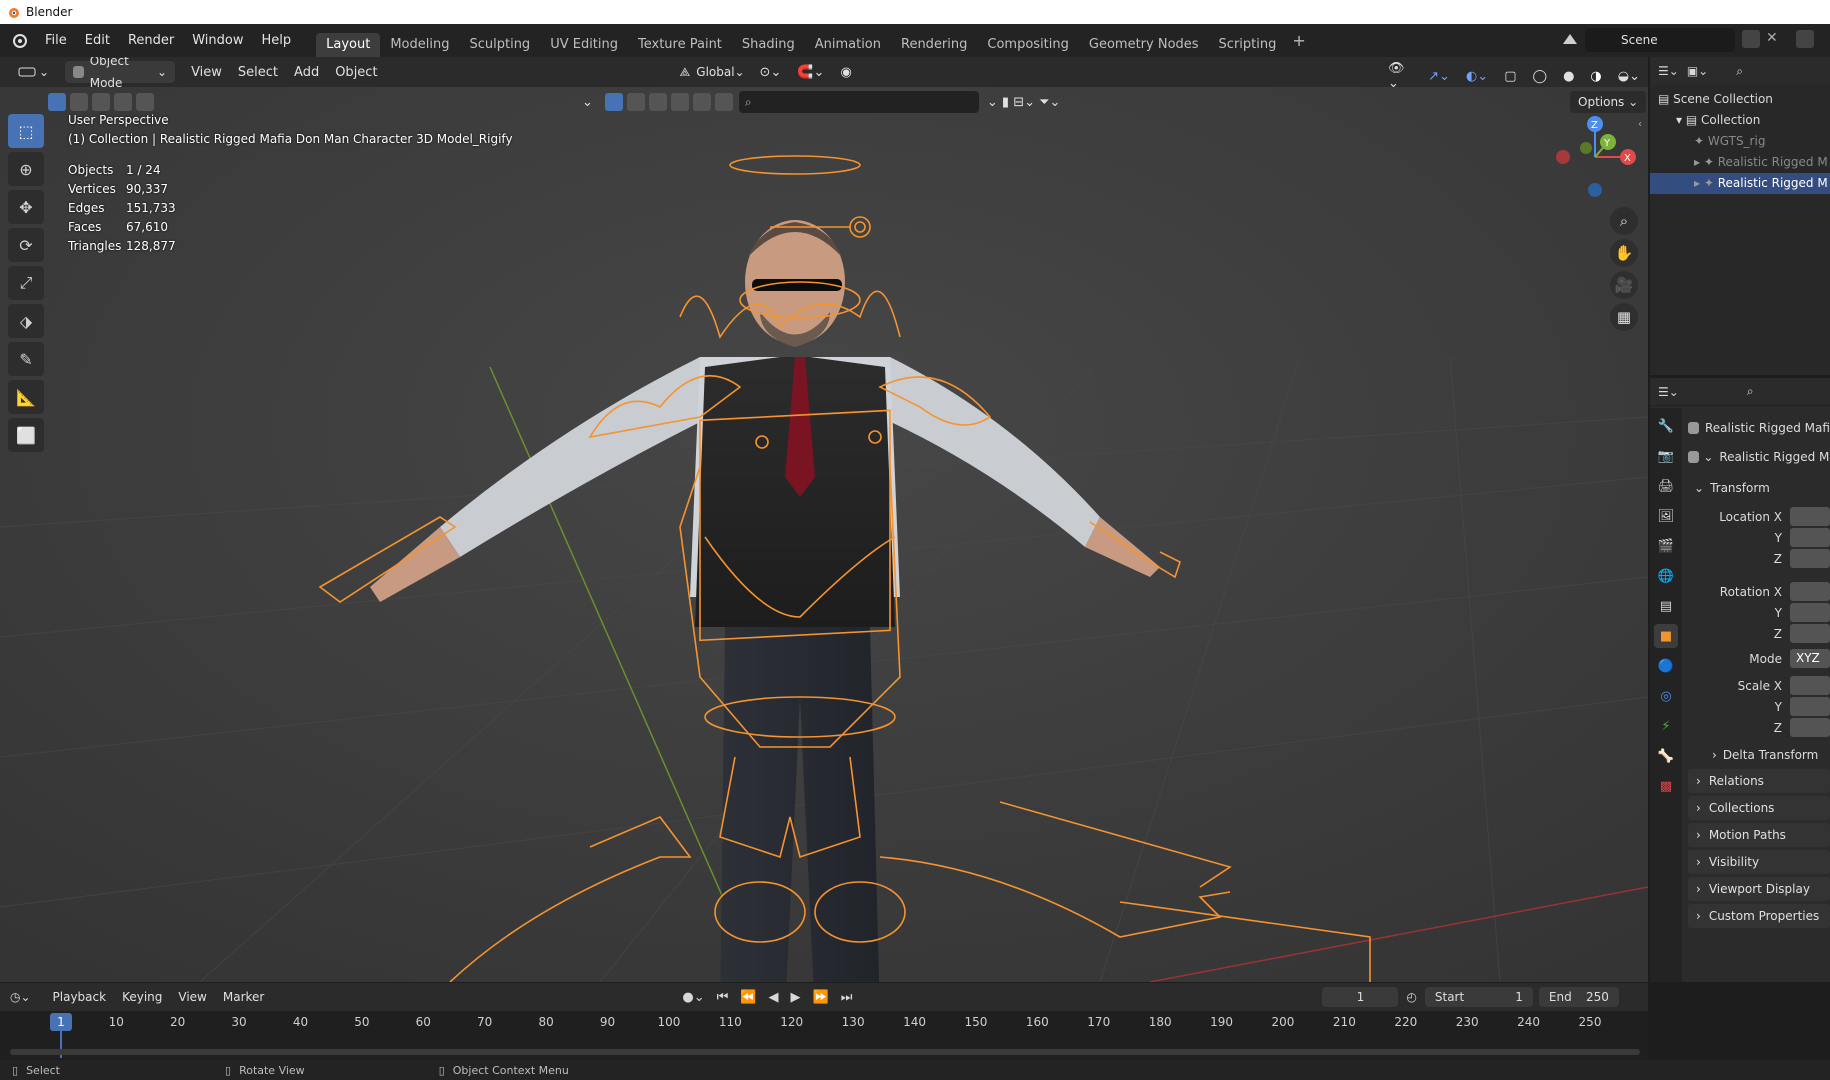  I want to click on material-shading-icon: ◑, so click(1595, 76).